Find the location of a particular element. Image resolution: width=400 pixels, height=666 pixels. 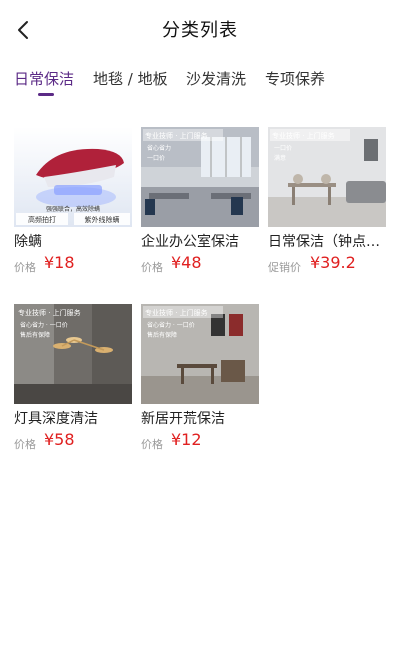

service-image: 专业技师 · 上门服务 省心省力 一口价 is located at coordinates (200, 177).